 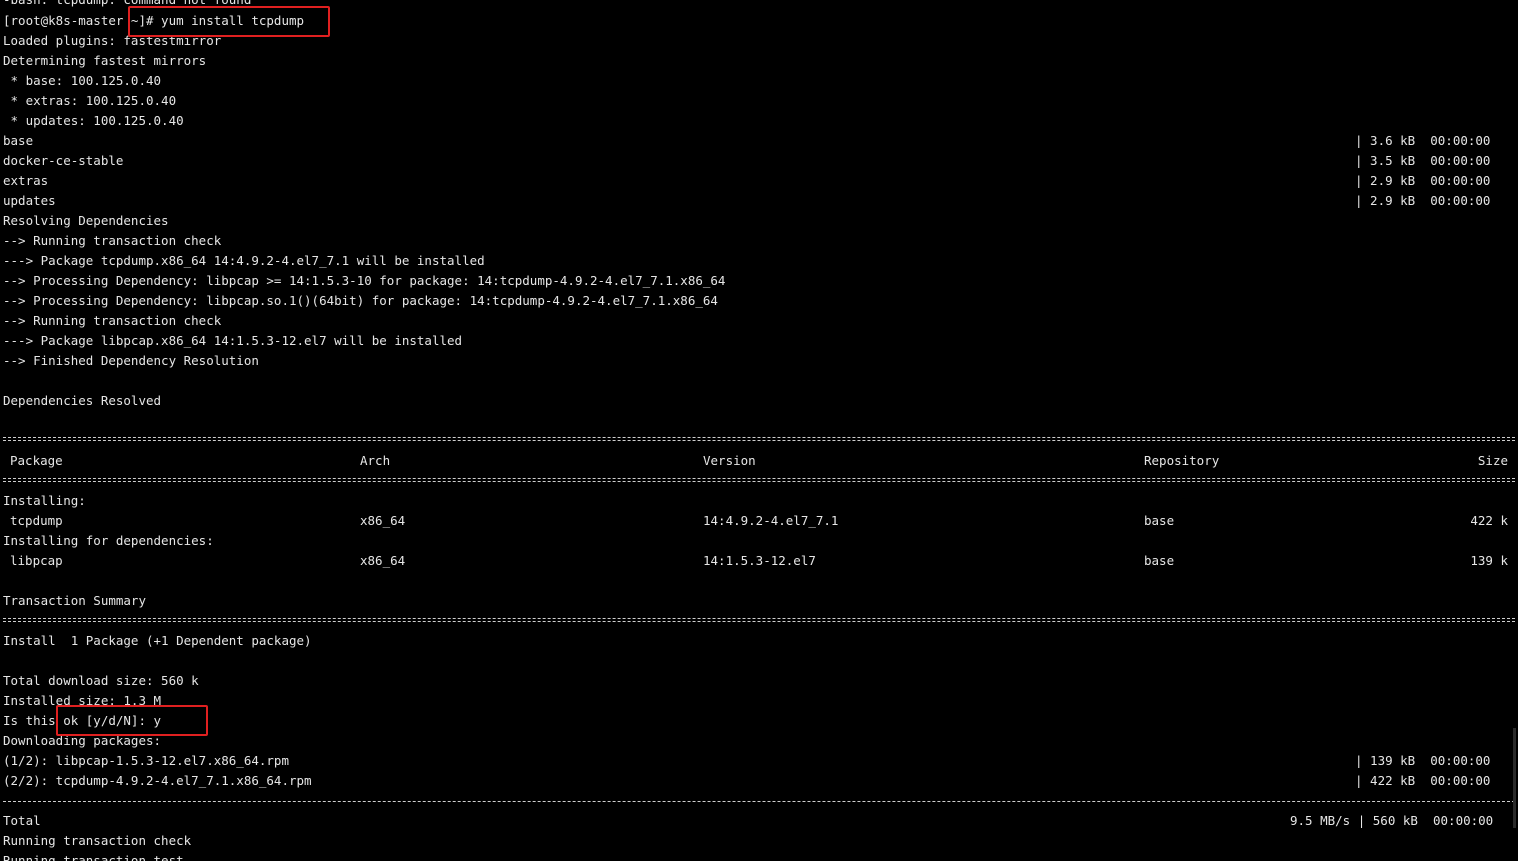 What do you see at coordinates (759, 560) in the screenshot?
I see `version-cell: 14:1.5.3-12.el7` at bounding box center [759, 560].